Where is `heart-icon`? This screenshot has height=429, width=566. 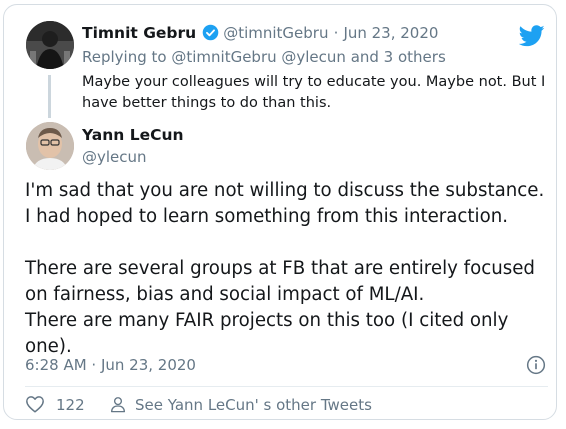 heart-icon is located at coordinates (35, 404).